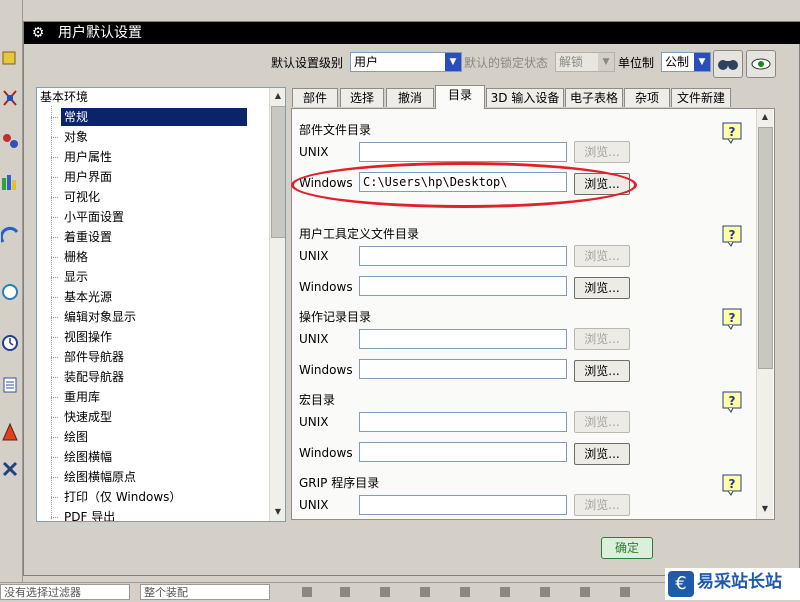 This screenshot has height=602, width=800. Describe the element at coordinates (647, 97) in the screenshot. I see `tab-misc: 杂项` at that location.